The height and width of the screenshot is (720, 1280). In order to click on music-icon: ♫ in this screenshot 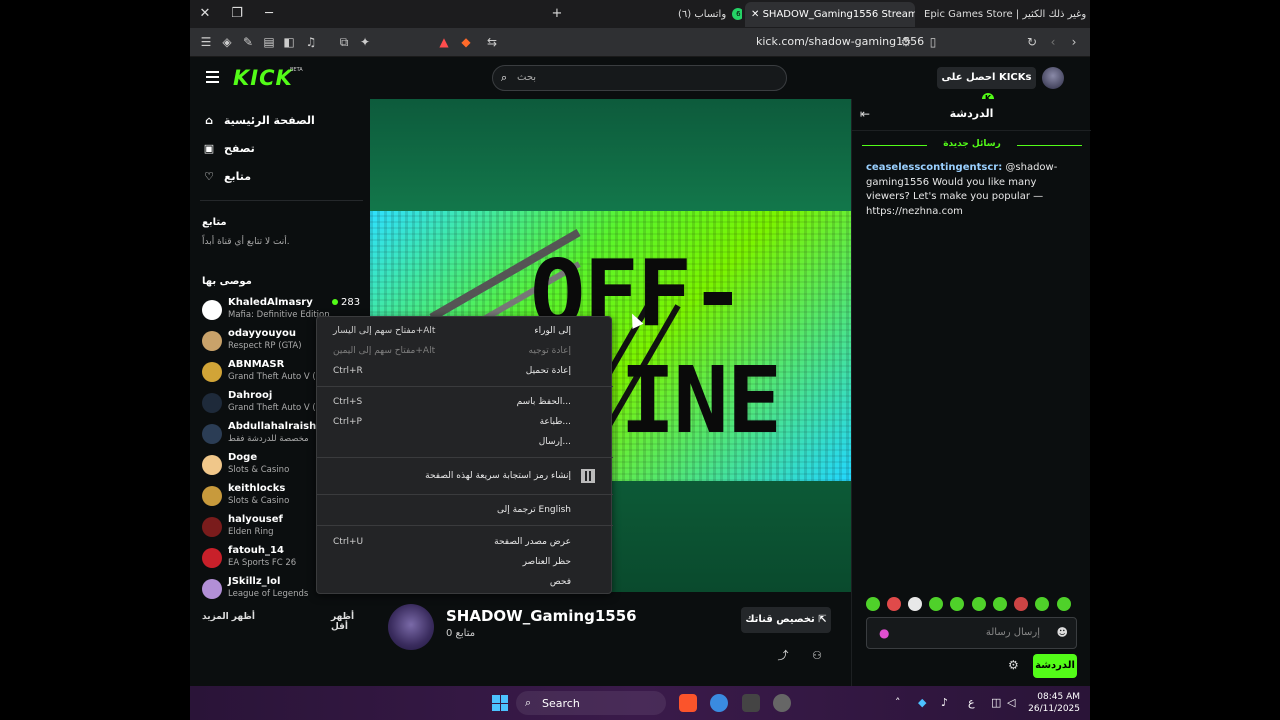, I will do `click(311, 42)`.